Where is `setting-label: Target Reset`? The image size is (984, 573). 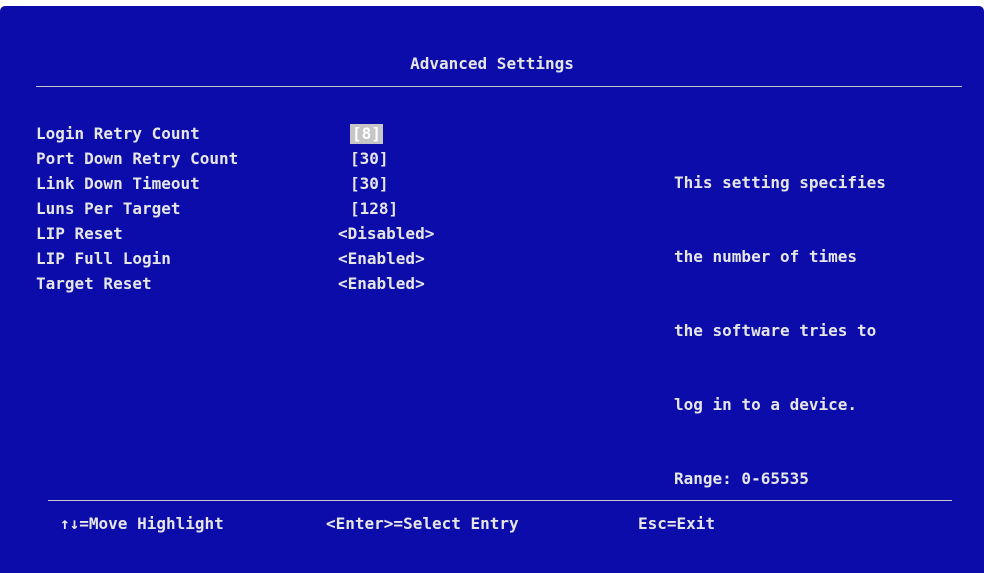 setting-label: Target Reset is located at coordinates (94, 283).